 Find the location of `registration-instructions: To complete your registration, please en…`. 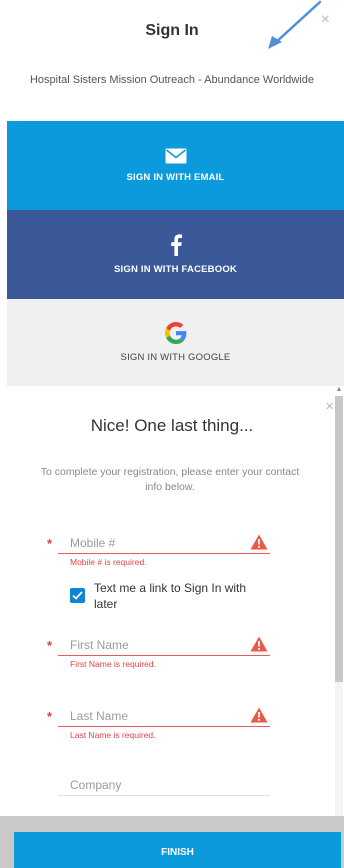

registration-instructions: To complete your registration, please en… is located at coordinates (170, 479).